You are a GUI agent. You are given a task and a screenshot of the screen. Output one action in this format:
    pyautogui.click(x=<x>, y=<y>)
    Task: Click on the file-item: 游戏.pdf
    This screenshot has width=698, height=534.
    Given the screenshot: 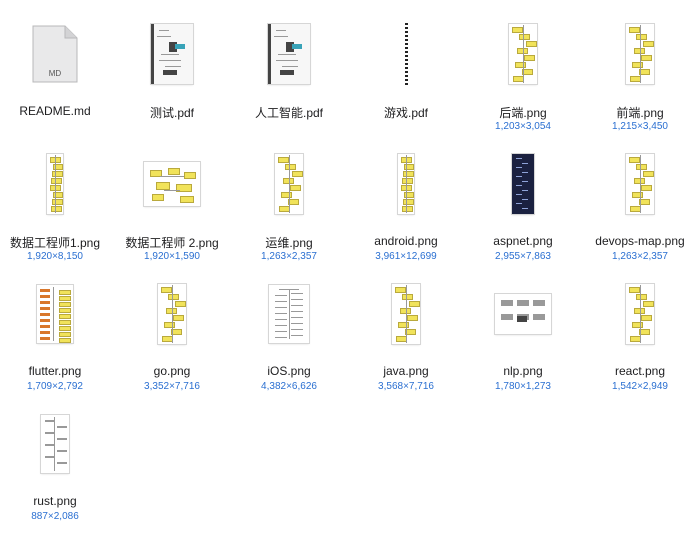 What is the action you would take?
    pyautogui.click(x=406, y=81)
    